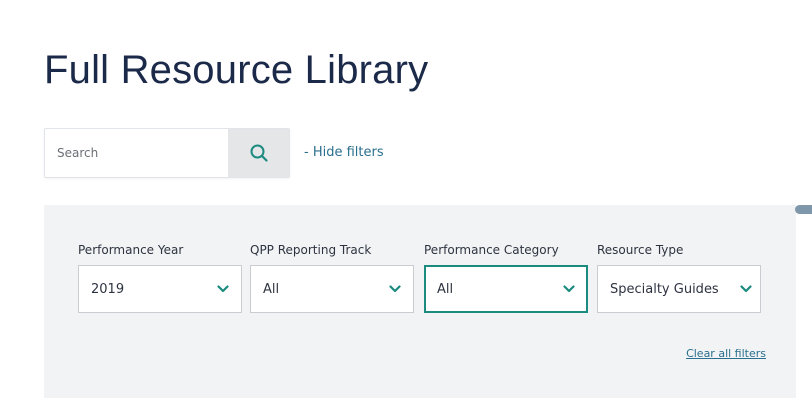 The width and height of the screenshot is (812, 407). I want to click on select-value: Specialty Guides, so click(664, 289).